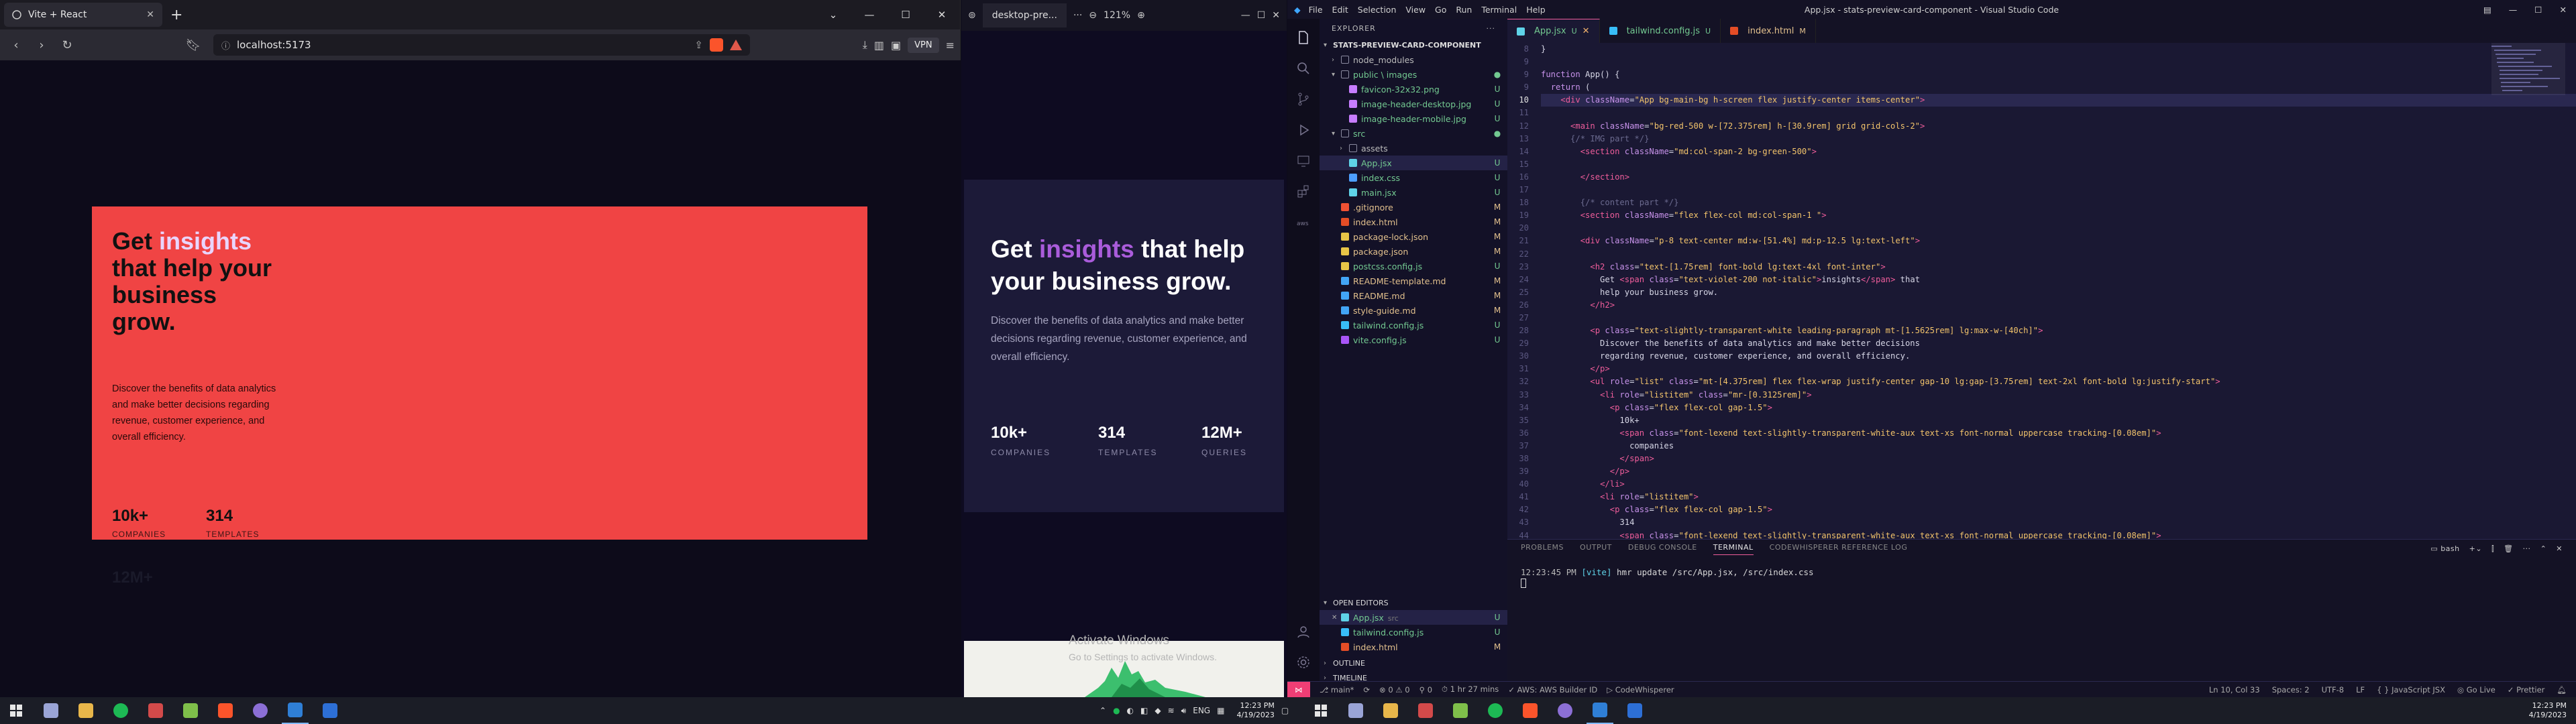 The image size is (2576, 724). I want to click on remote-icon: ⋈, so click(1298, 689).